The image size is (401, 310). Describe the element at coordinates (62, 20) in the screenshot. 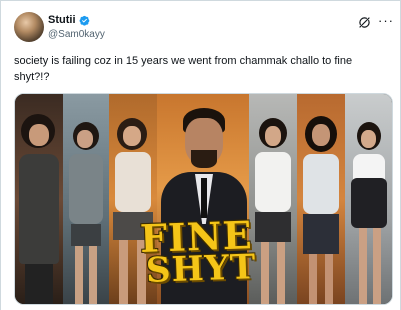

I see `display-name: Stutii` at that location.